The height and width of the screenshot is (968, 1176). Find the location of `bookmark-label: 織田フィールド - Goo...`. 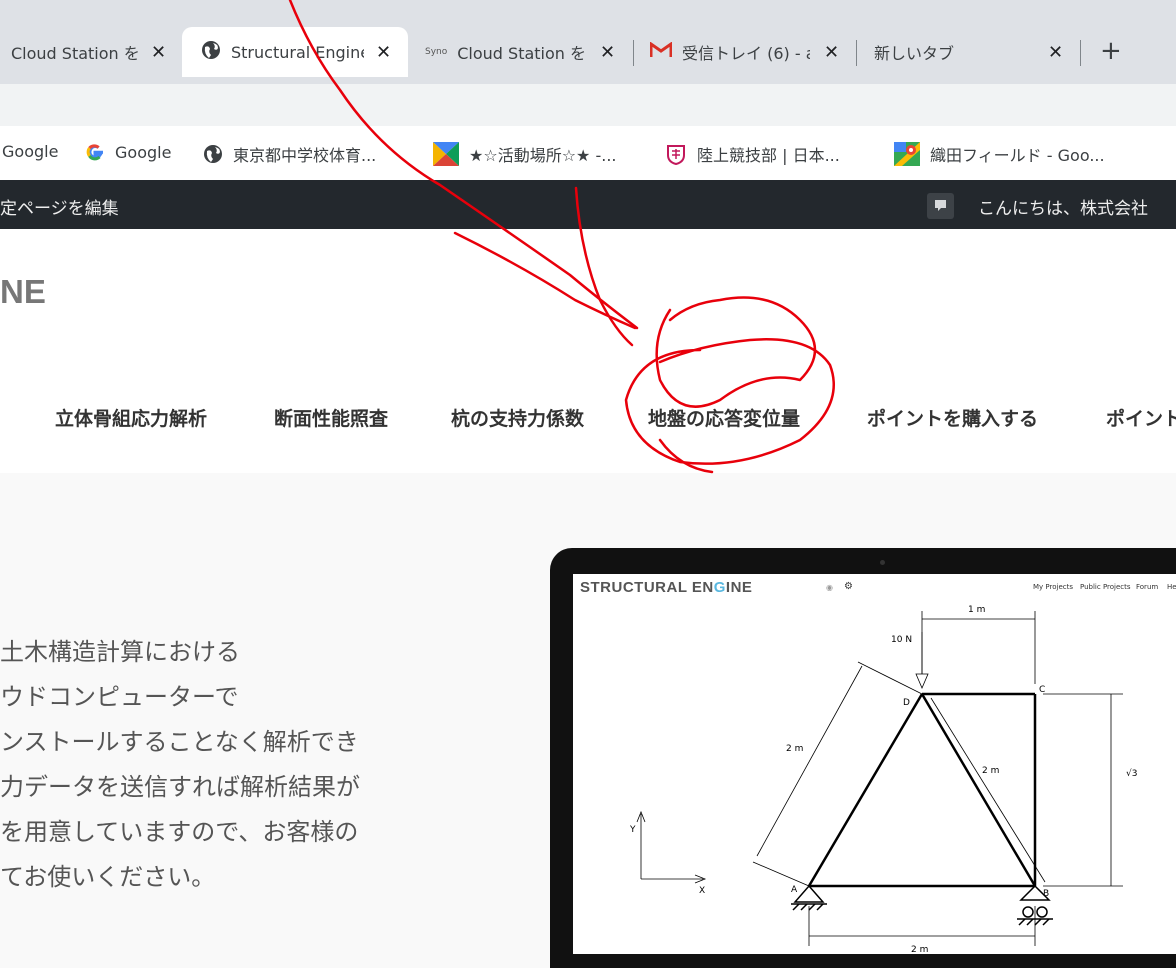

bookmark-label: 織田フィールド - Goo... is located at coordinates (1017, 155).